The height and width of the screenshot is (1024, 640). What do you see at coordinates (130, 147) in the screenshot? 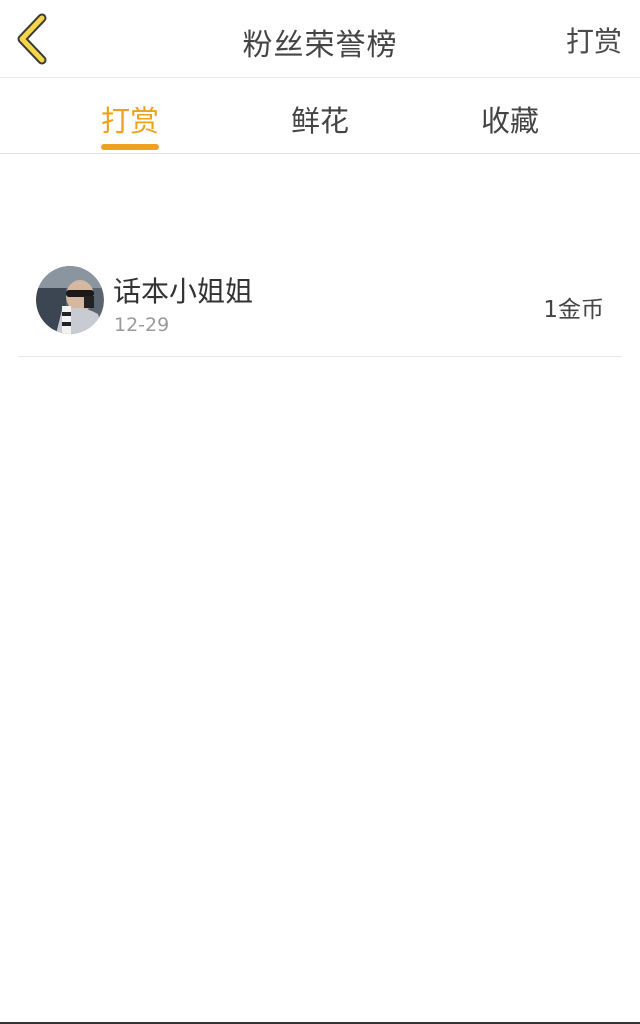
I see `active-tab-indicator` at bounding box center [130, 147].